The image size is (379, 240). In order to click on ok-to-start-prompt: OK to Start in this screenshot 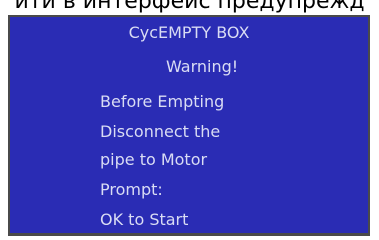, I will do `click(144, 220)`.